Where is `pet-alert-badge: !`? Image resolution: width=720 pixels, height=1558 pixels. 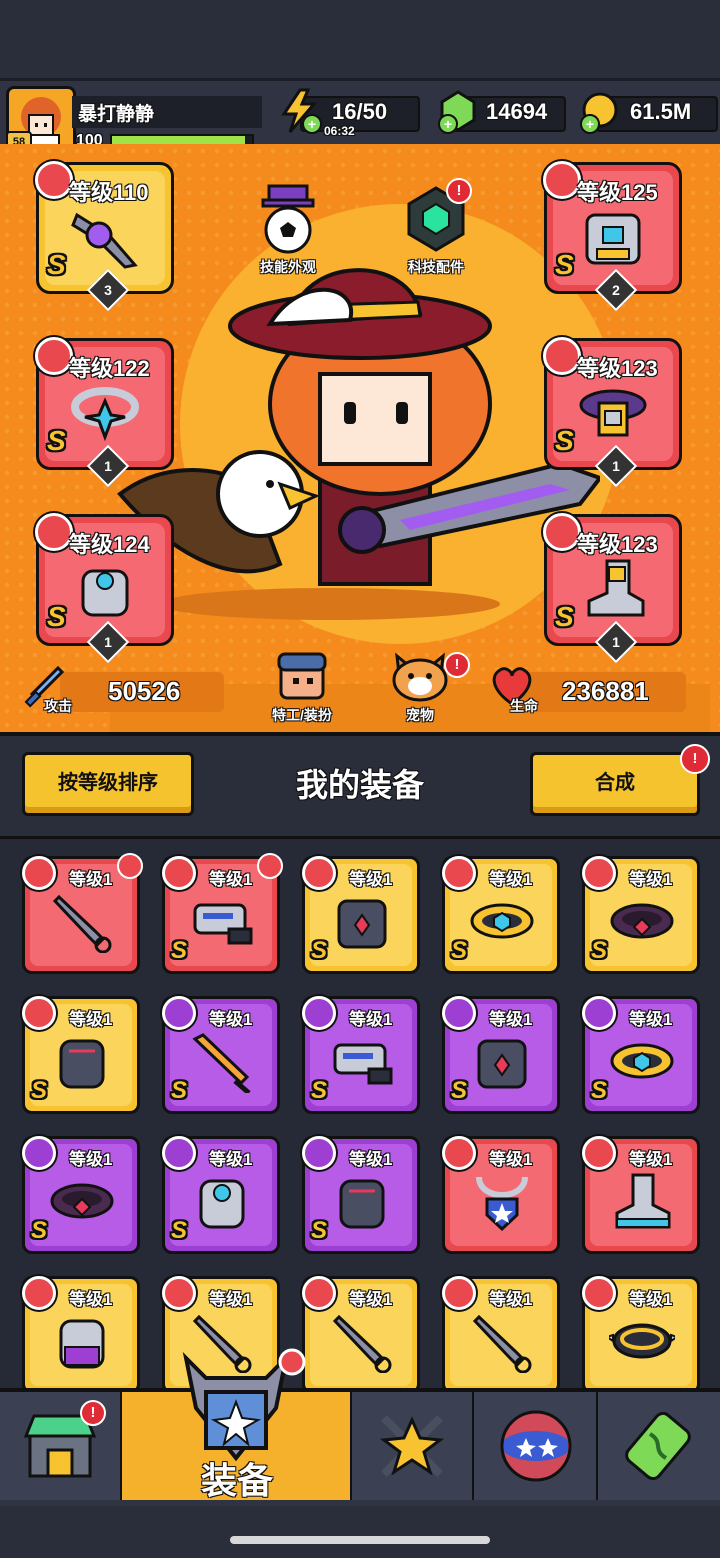
pet-alert-badge: ! is located at coordinates (457, 665).